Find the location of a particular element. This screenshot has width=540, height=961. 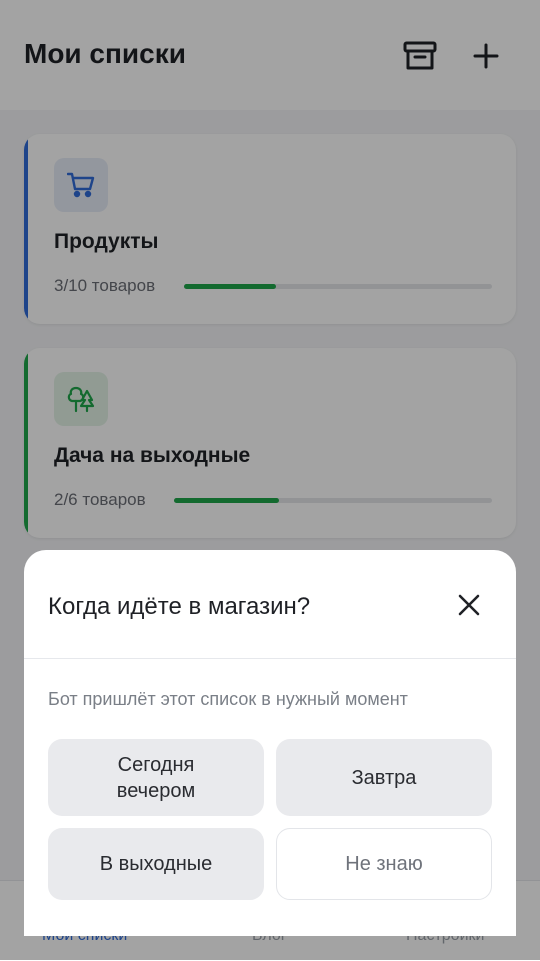

option-dont-know-button: Не знаю is located at coordinates (384, 864).